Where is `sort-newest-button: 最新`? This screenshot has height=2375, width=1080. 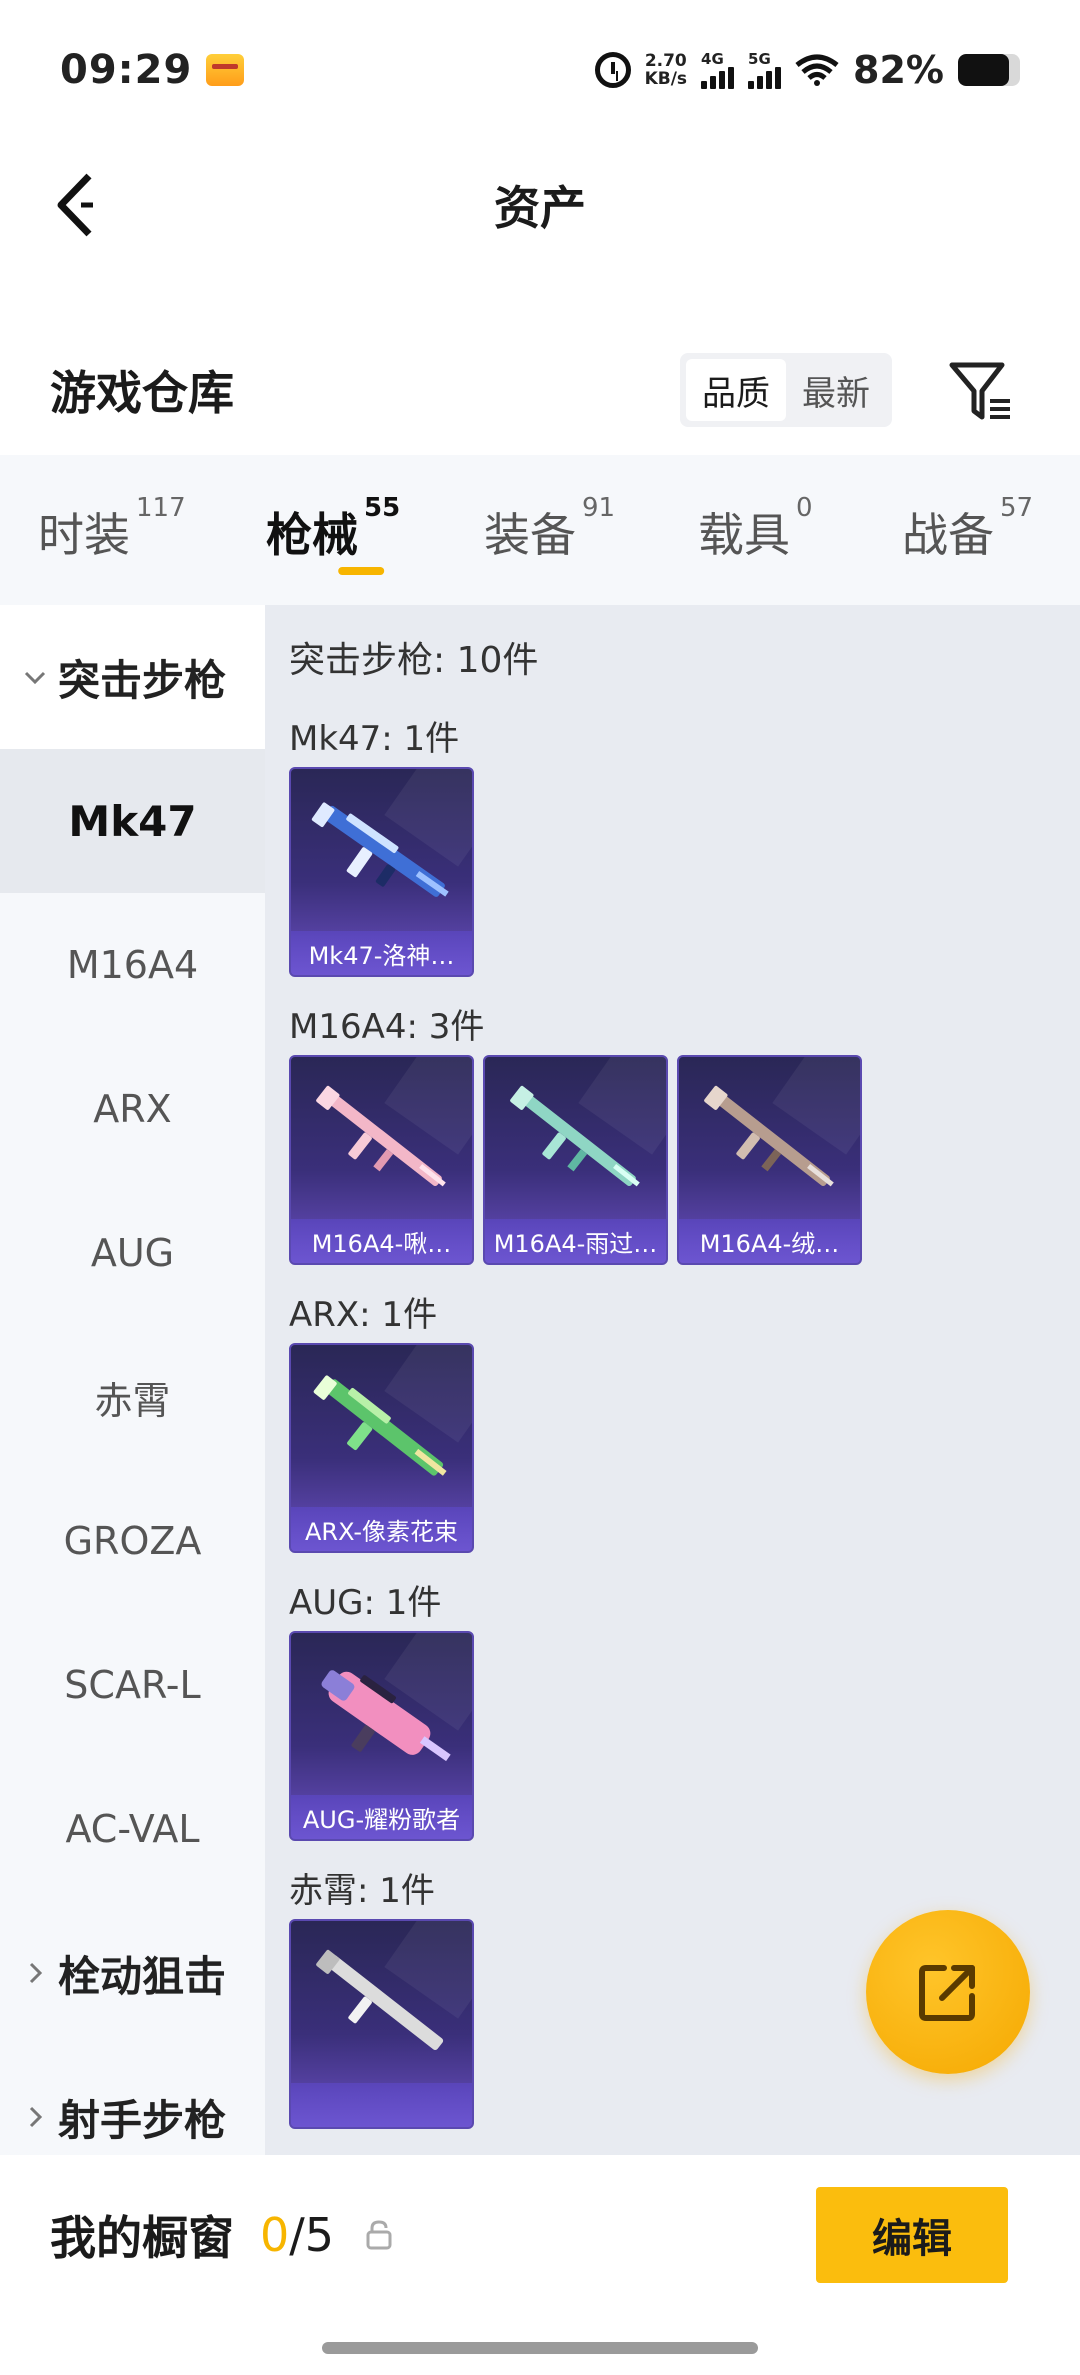 sort-newest-button: 最新 is located at coordinates (836, 390).